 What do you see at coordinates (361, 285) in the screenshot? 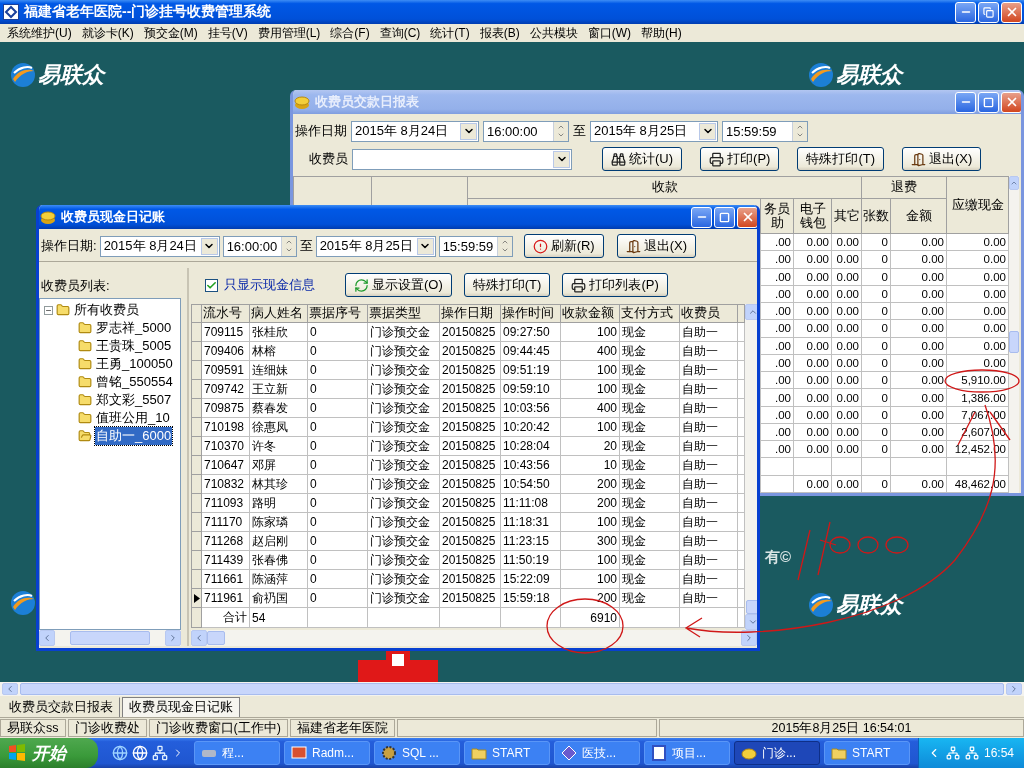
I see `refresh-icon` at bounding box center [361, 285].